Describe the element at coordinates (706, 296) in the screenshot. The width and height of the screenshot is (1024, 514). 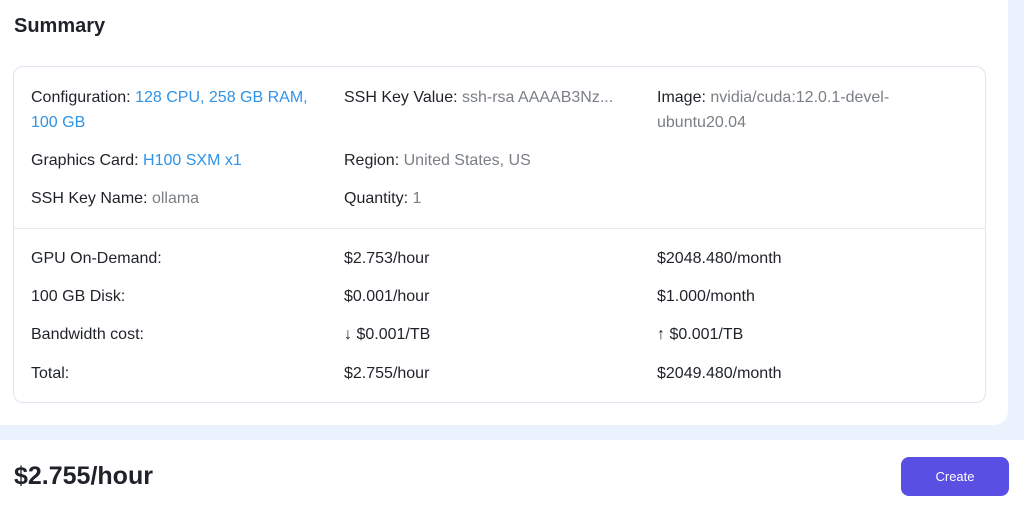
I see `cost-monthly: $1.000/month` at that location.